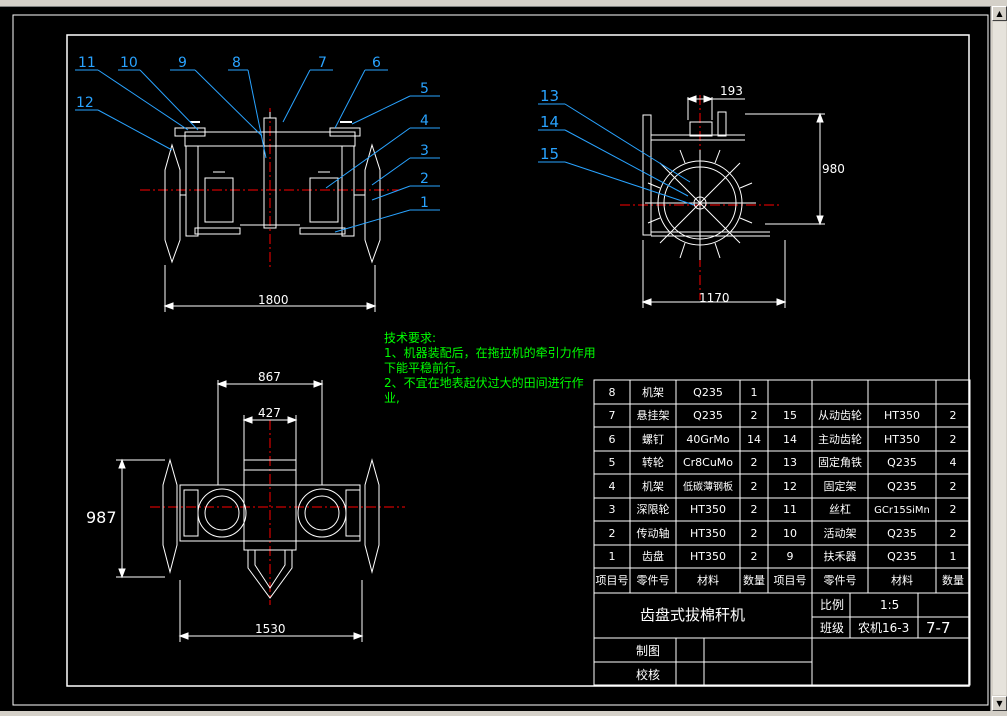 The image size is (1007, 716). What do you see at coordinates (648, 651) in the screenshot?
I see `drawn-by-label: 制图` at bounding box center [648, 651].